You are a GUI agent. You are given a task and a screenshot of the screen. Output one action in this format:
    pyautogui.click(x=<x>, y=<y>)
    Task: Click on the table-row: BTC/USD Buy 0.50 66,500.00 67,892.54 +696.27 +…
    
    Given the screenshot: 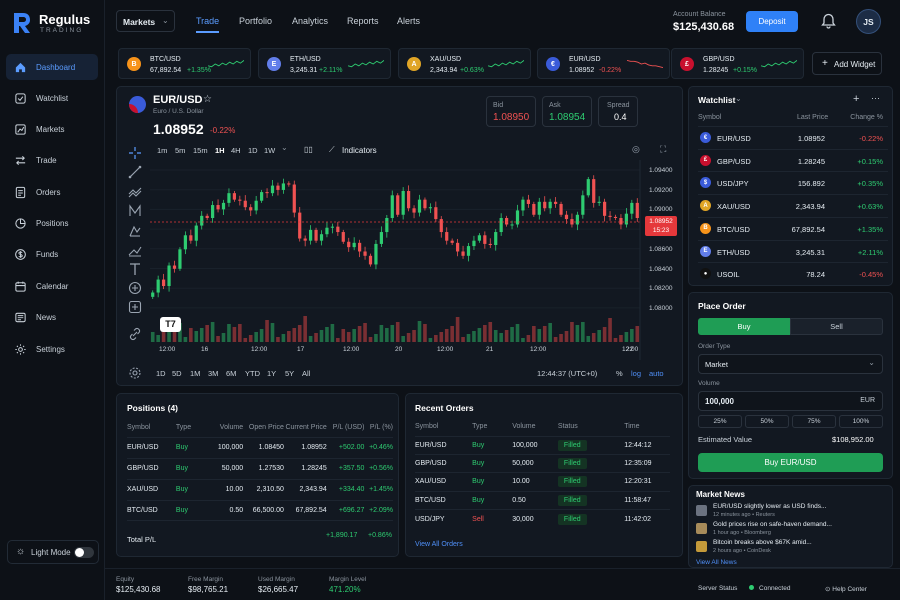 What is the action you would take?
    pyautogui.click(x=260, y=510)
    